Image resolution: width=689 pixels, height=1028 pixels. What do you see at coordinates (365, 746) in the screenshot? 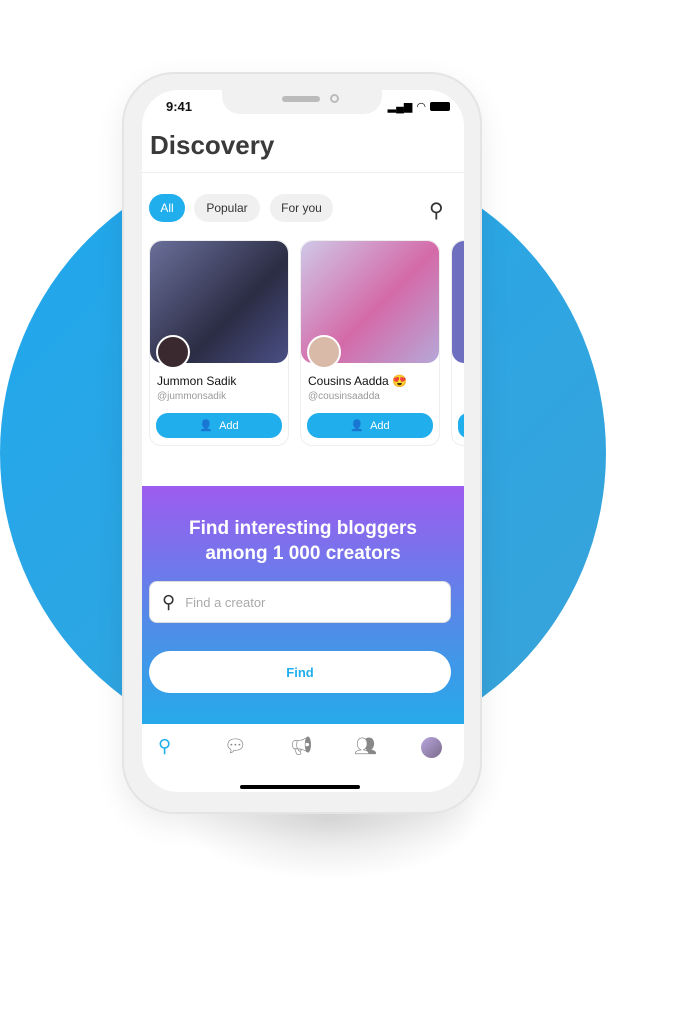
I see `tab-people-icon: 👥︎` at bounding box center [365, 746].